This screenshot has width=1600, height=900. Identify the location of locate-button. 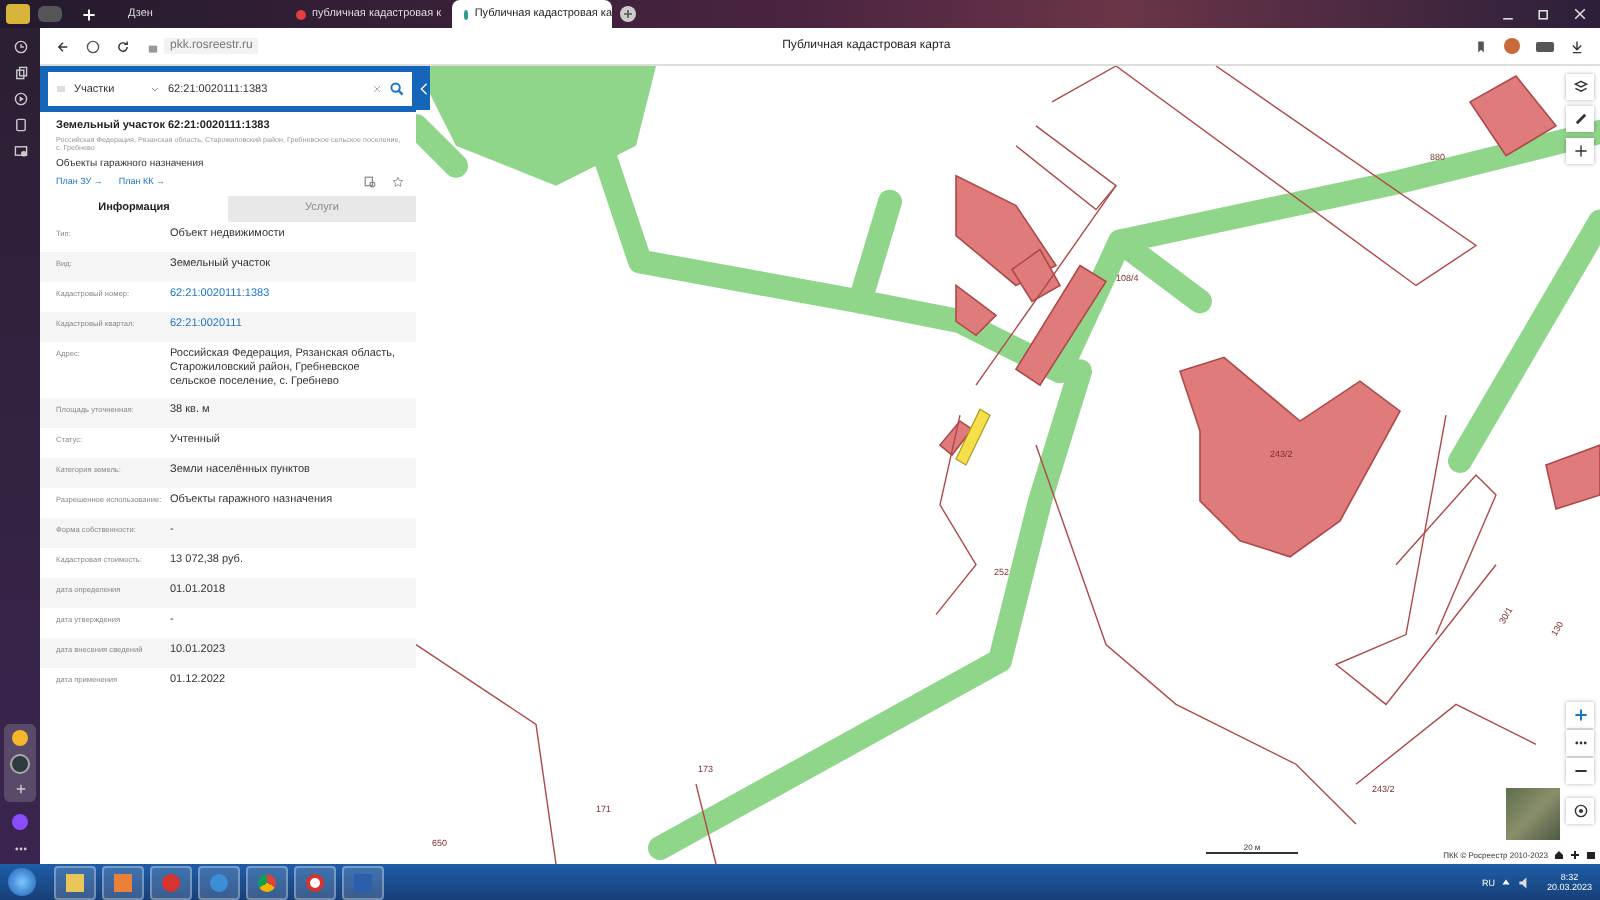
(1580, 811).